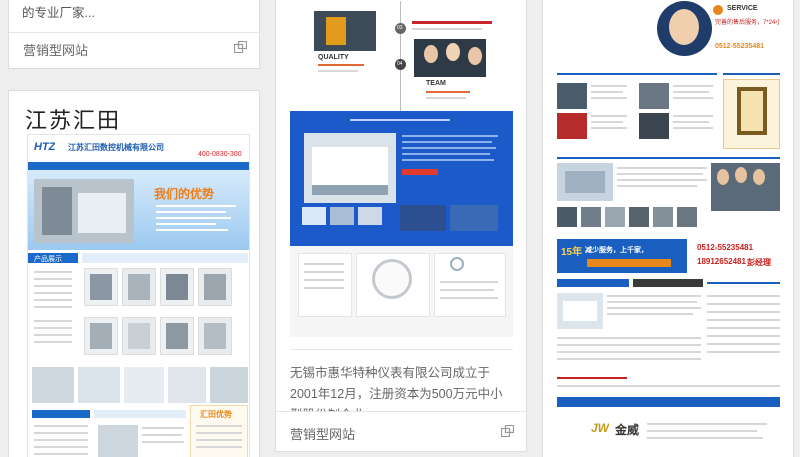  What do you see at coordinates (600, 428) in the screenshot?
I see `thumb-footer-logo: JW` at bounding box center [600, 428].